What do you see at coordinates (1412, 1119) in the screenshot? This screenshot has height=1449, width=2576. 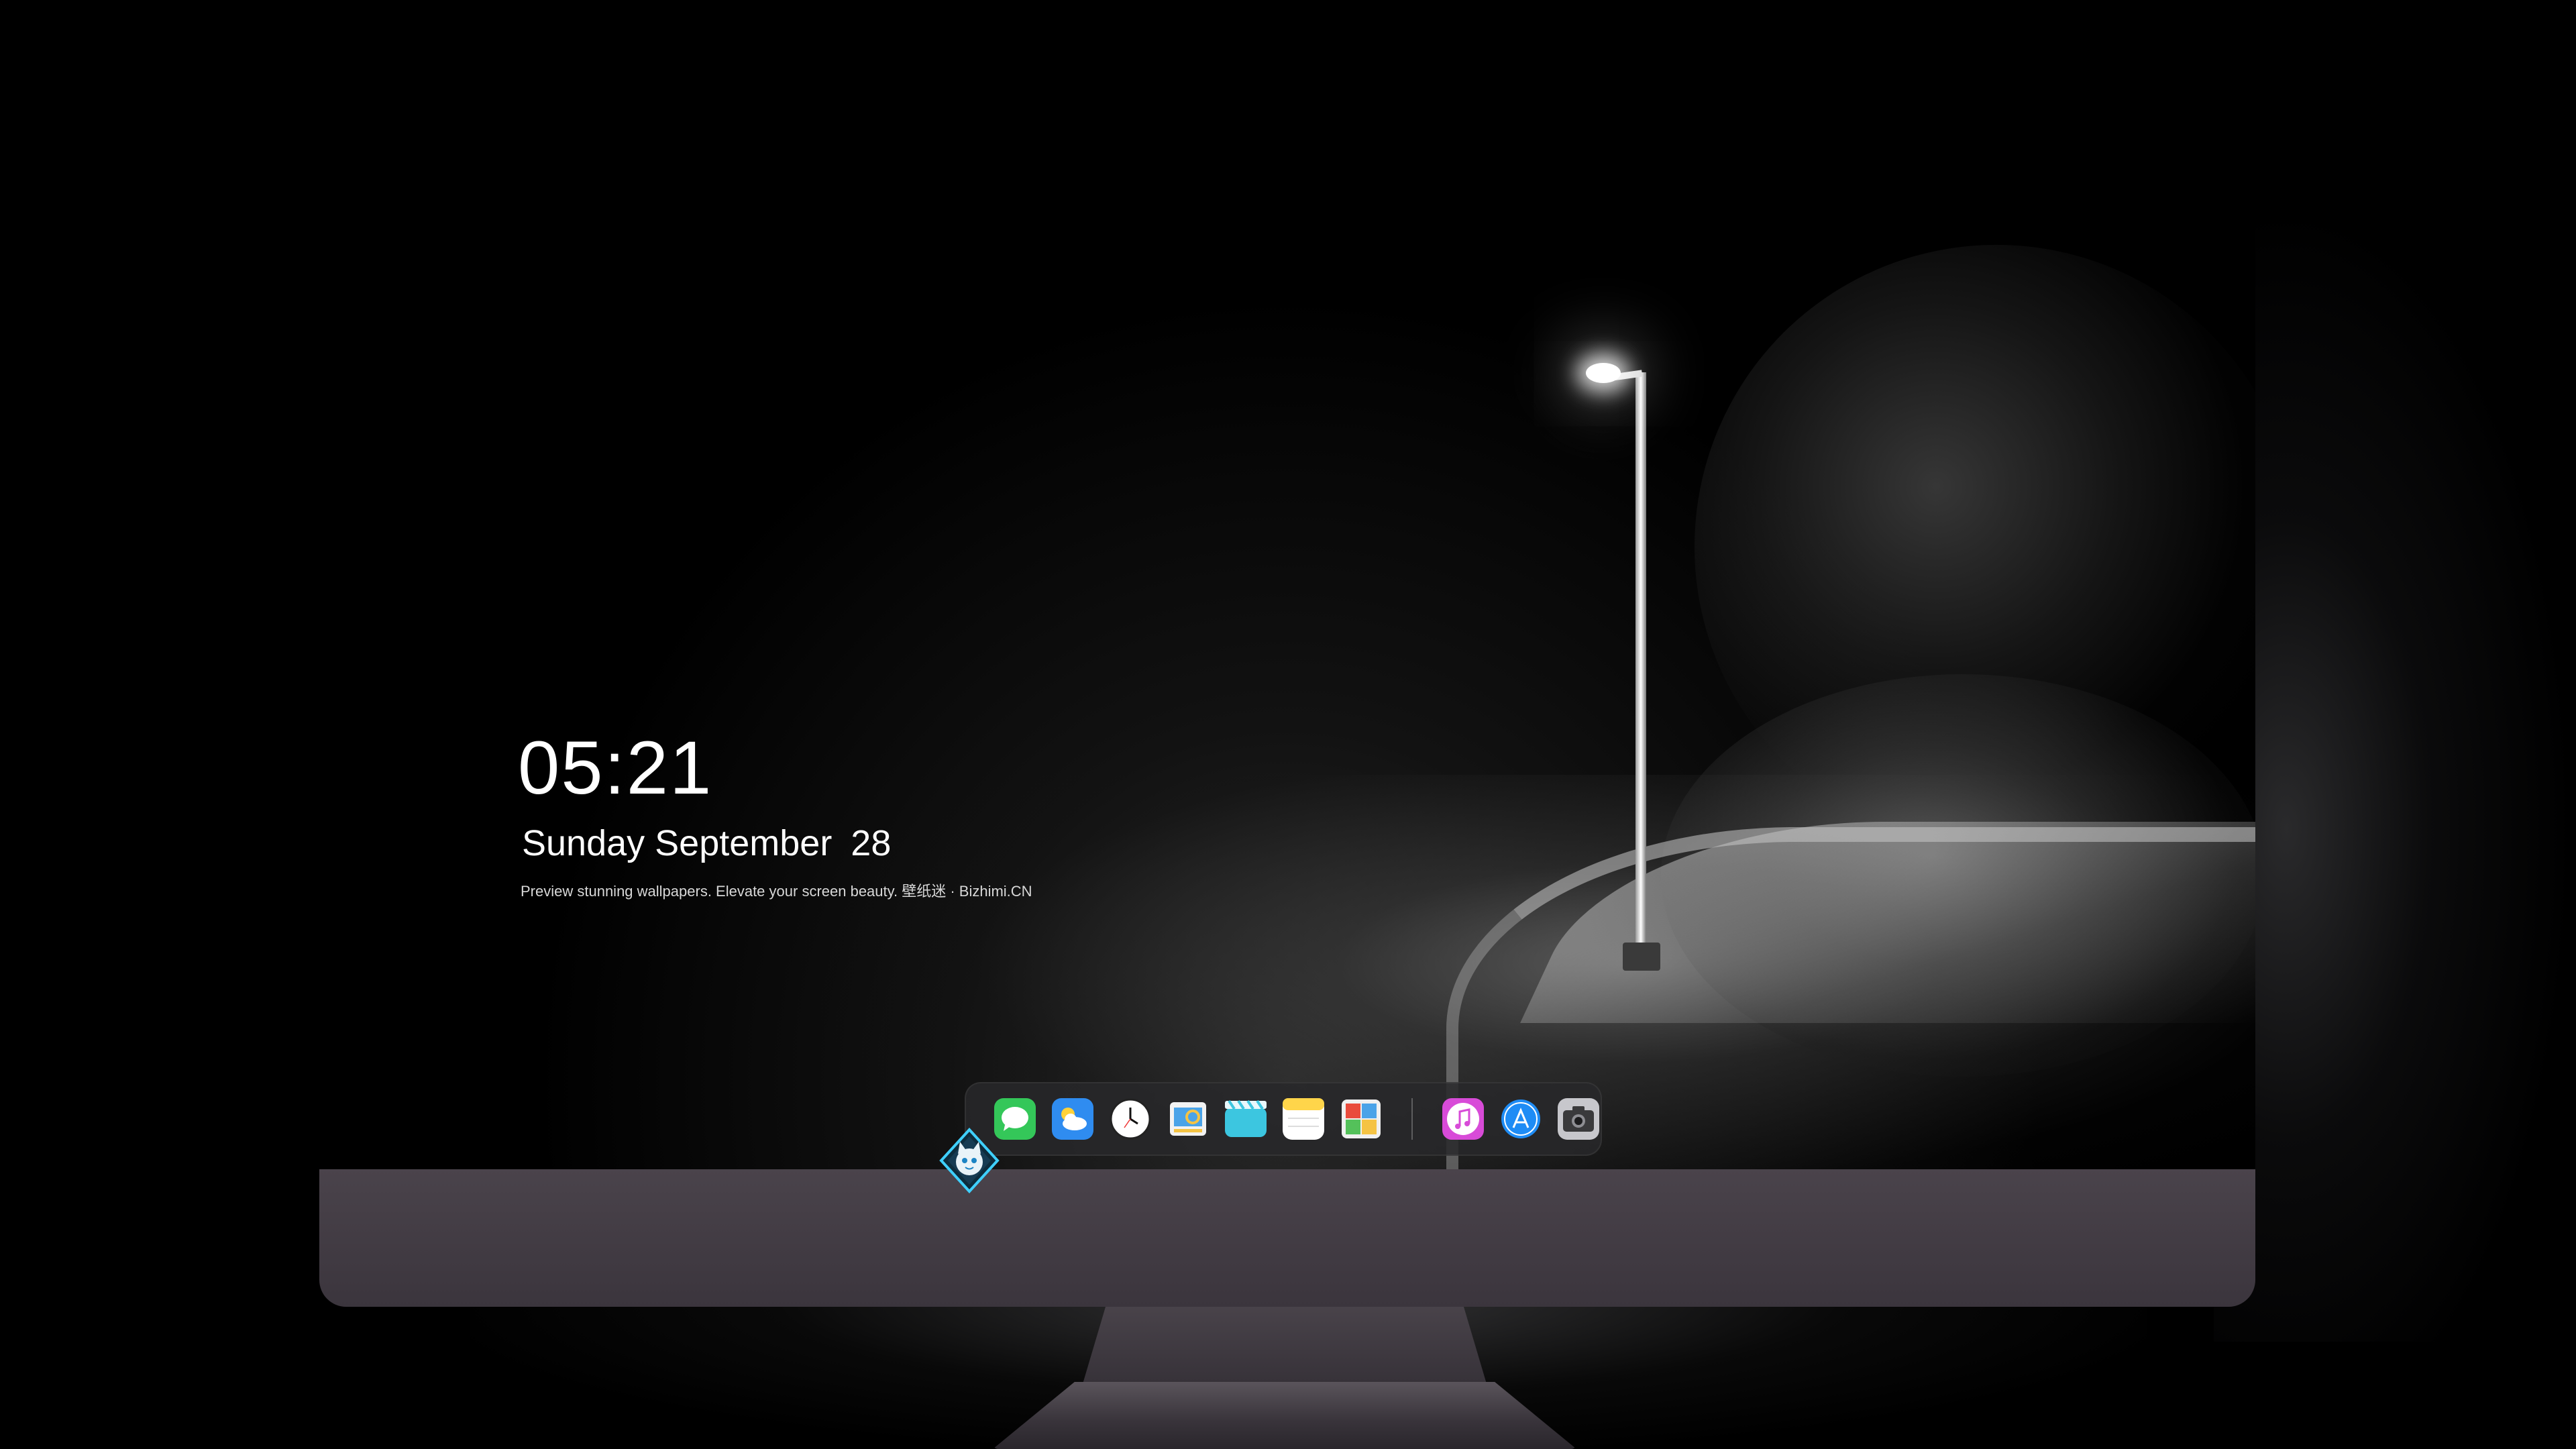 I see `dock-separator` at bounding box center [1412, 1119].